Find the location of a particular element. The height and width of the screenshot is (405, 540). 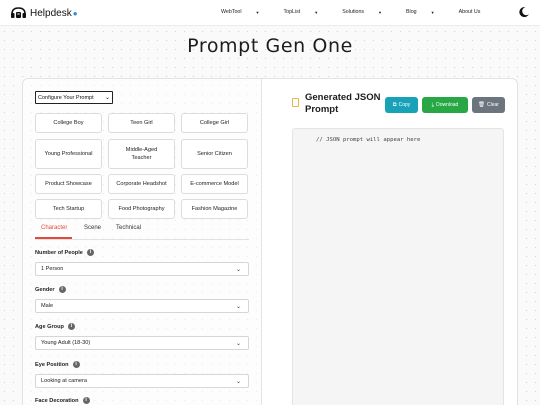

field-label-face-decoration: Face Decoration i is located at coordinates (62, 400).